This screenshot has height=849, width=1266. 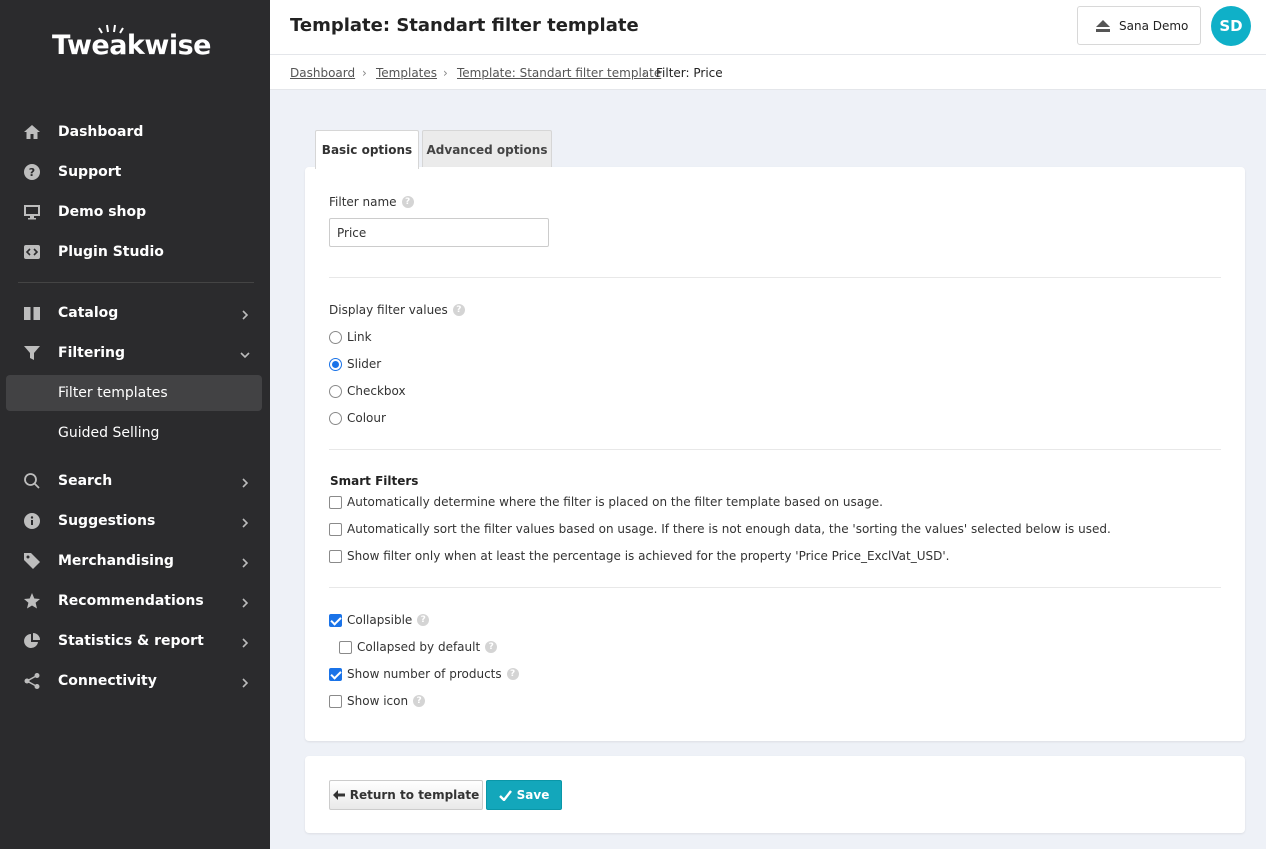 What do you see at coordinates (363, 202) in the screenshot?
I see `filter-name-label-text: Filter name` at bounding box center [363, 202].